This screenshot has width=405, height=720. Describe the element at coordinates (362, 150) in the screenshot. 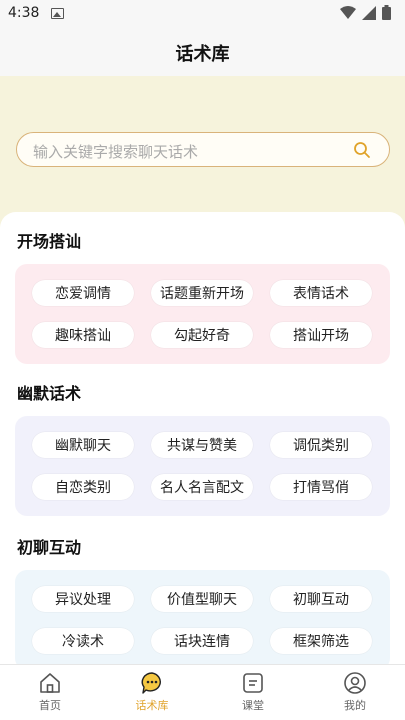

I see `search-icon` at that location.